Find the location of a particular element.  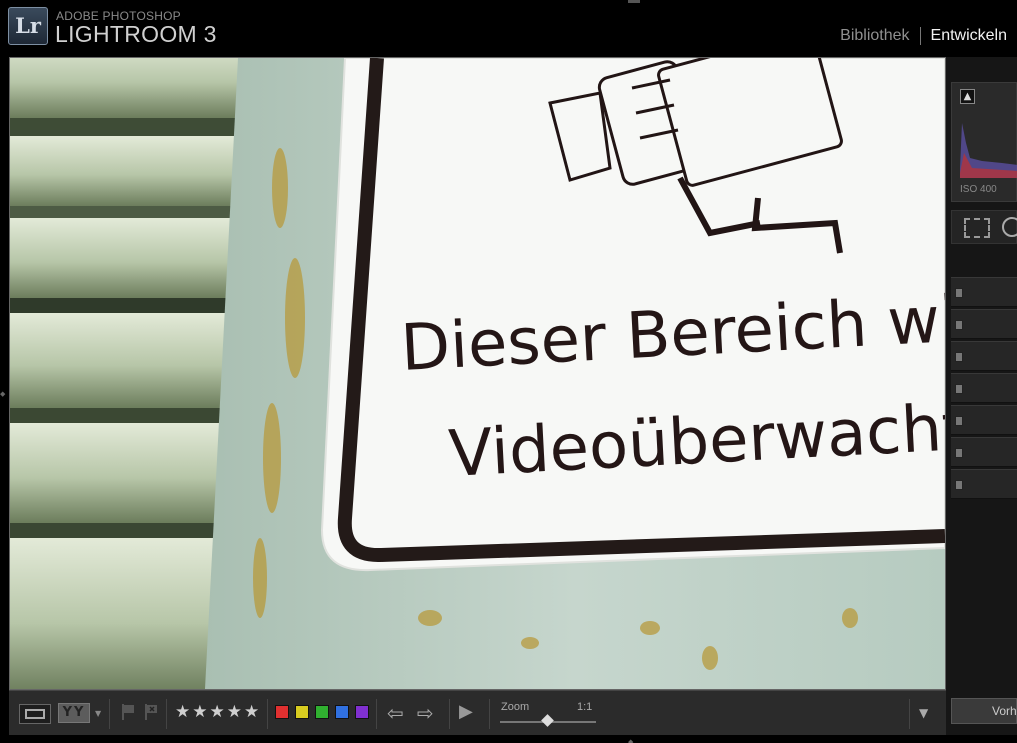

reject-flag-icon is located at coordinates (151, 712).